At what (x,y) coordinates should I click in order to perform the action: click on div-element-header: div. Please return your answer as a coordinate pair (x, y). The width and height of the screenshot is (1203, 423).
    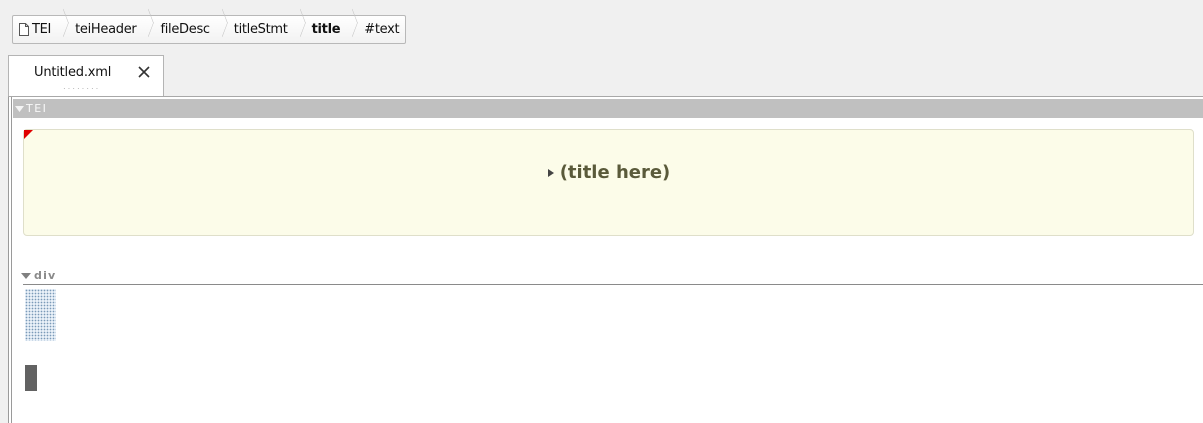
    Looking at the image, I should click on (38, 275).